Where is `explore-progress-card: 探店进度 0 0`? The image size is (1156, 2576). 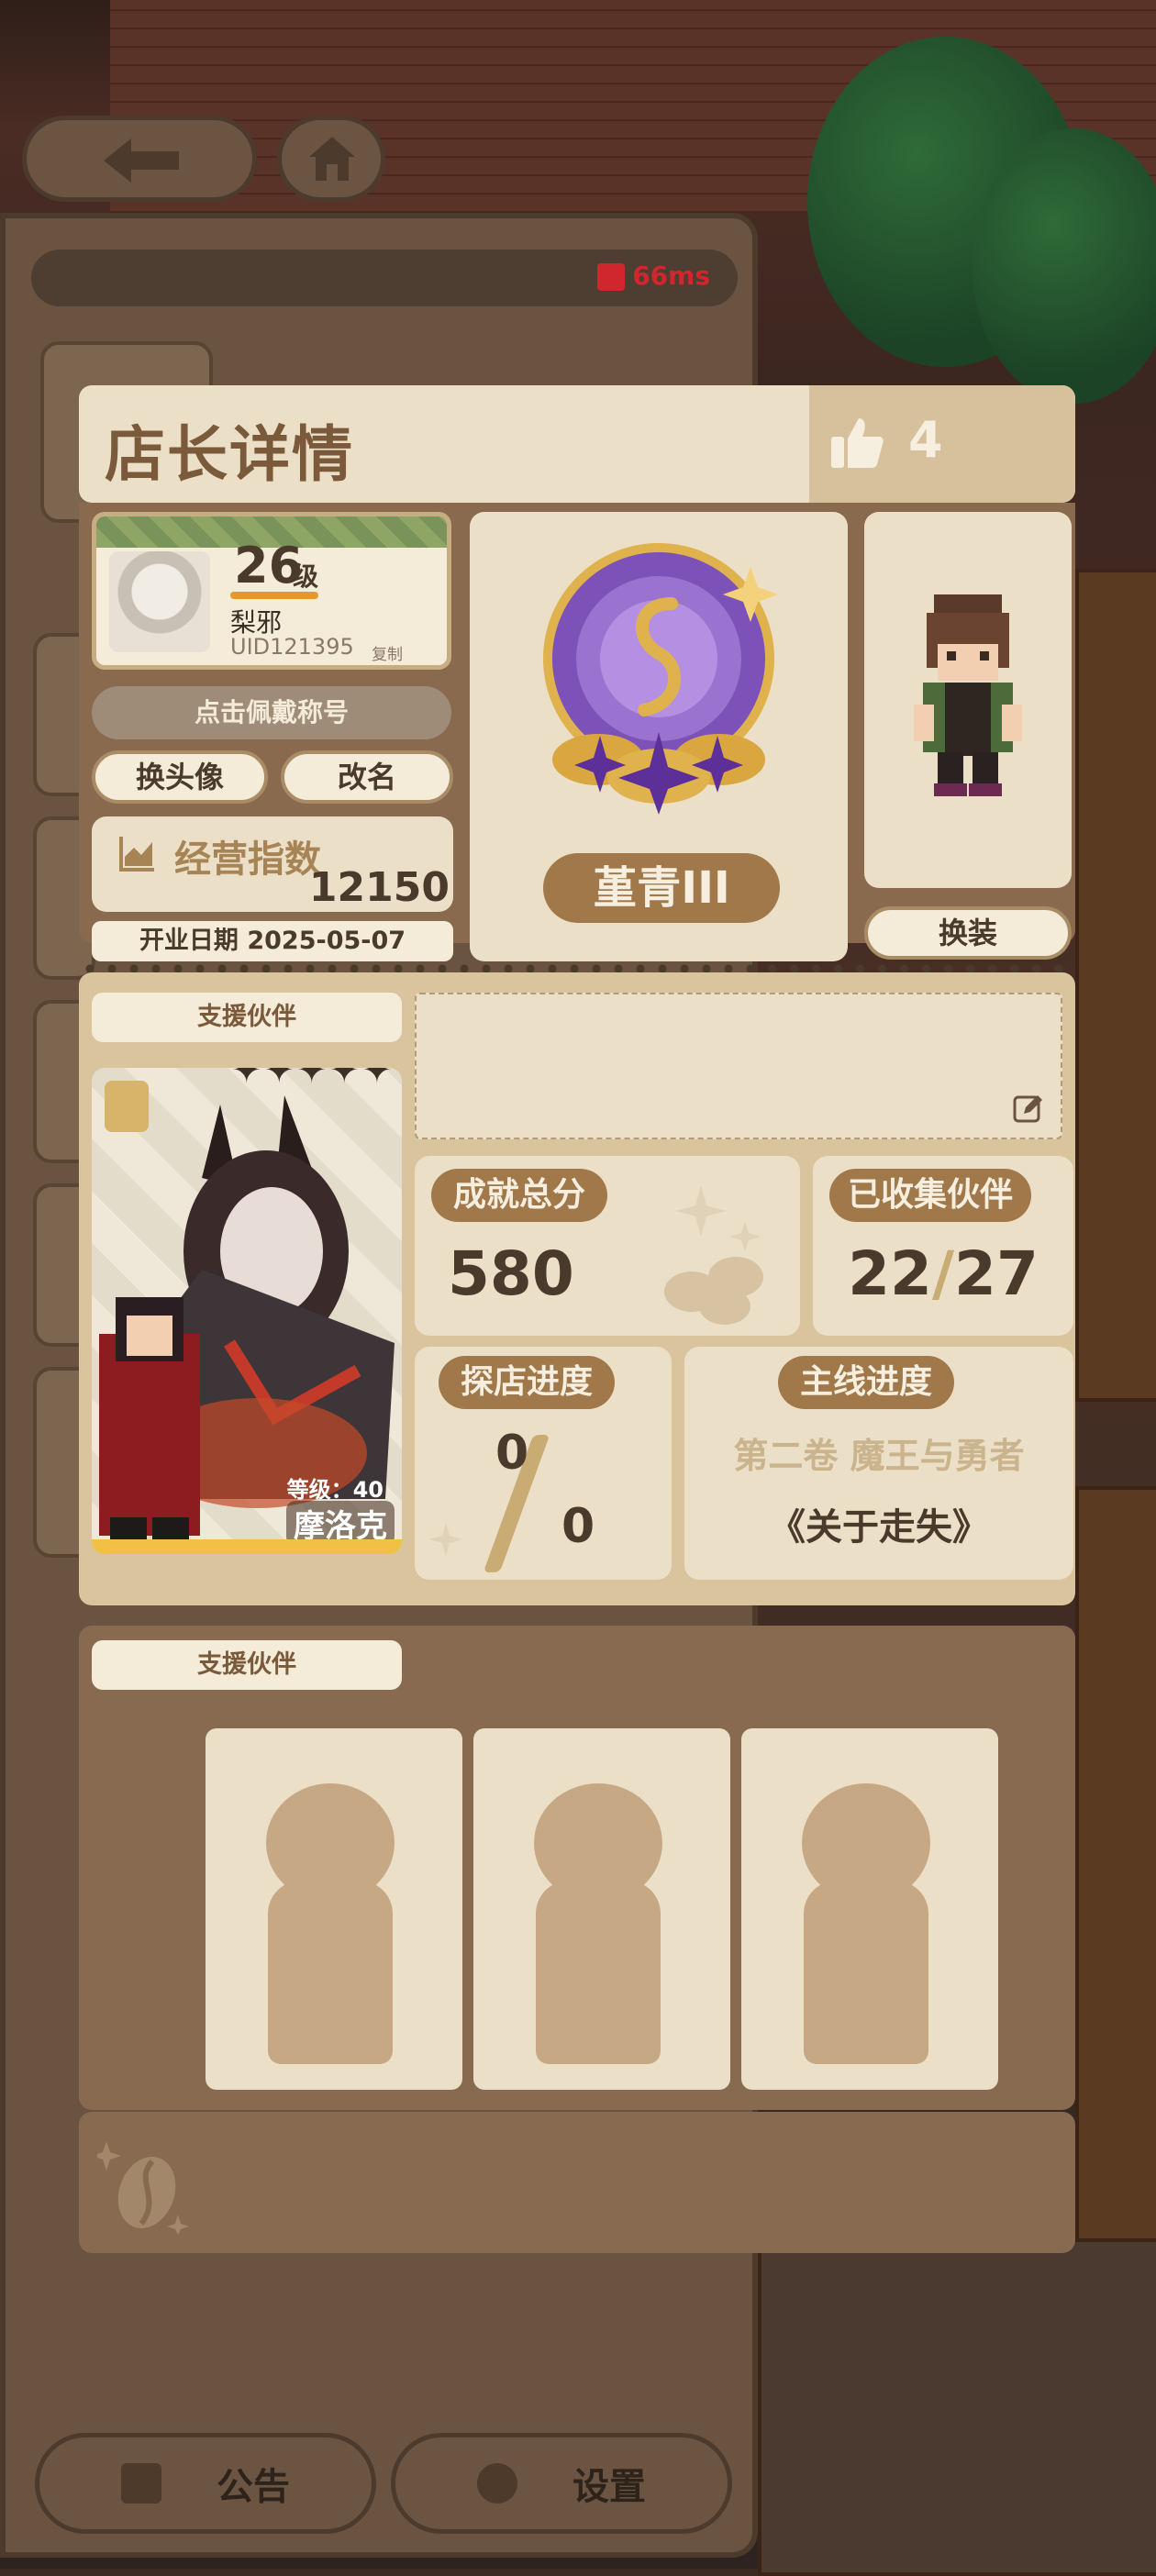
explore-progress-card: 探店进度 0 0 is located at coordinates (543, 1463).